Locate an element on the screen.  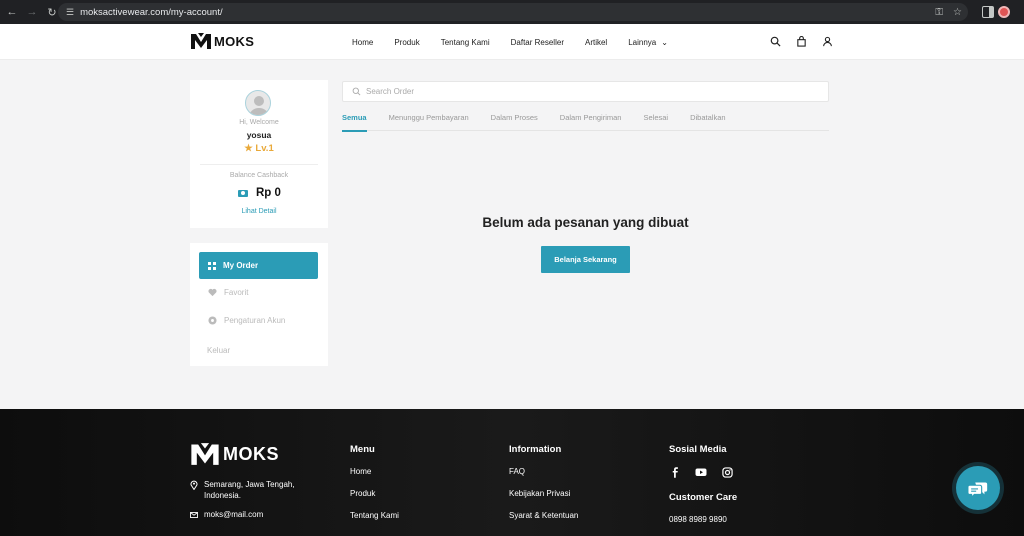
menu-my-order-label: My Order is located at coordinates (241, 265).